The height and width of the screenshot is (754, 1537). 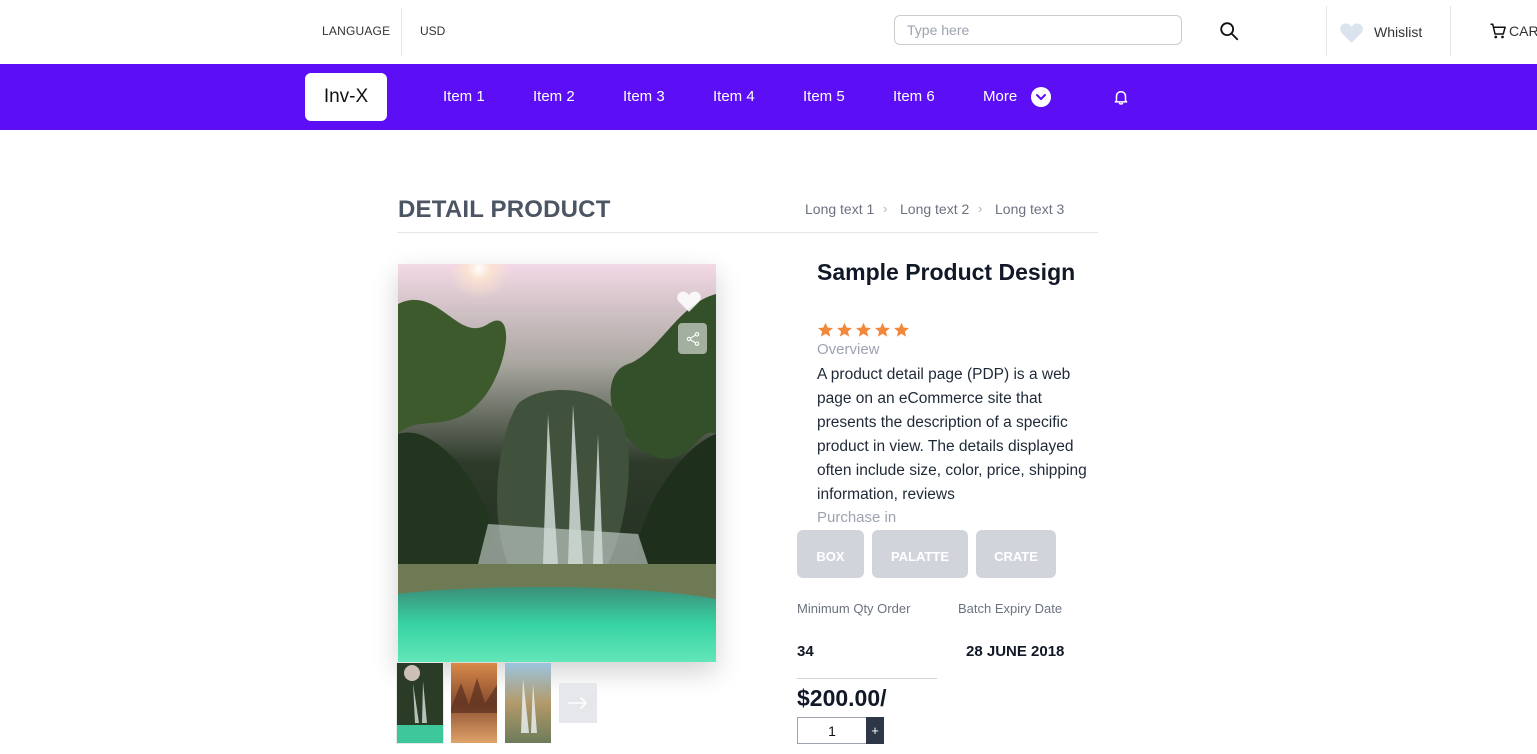 What do you see at coordinates (914, 96) in the screenshot?
I see `nav-item-6: Item 6` at bounding box center [914, 96].